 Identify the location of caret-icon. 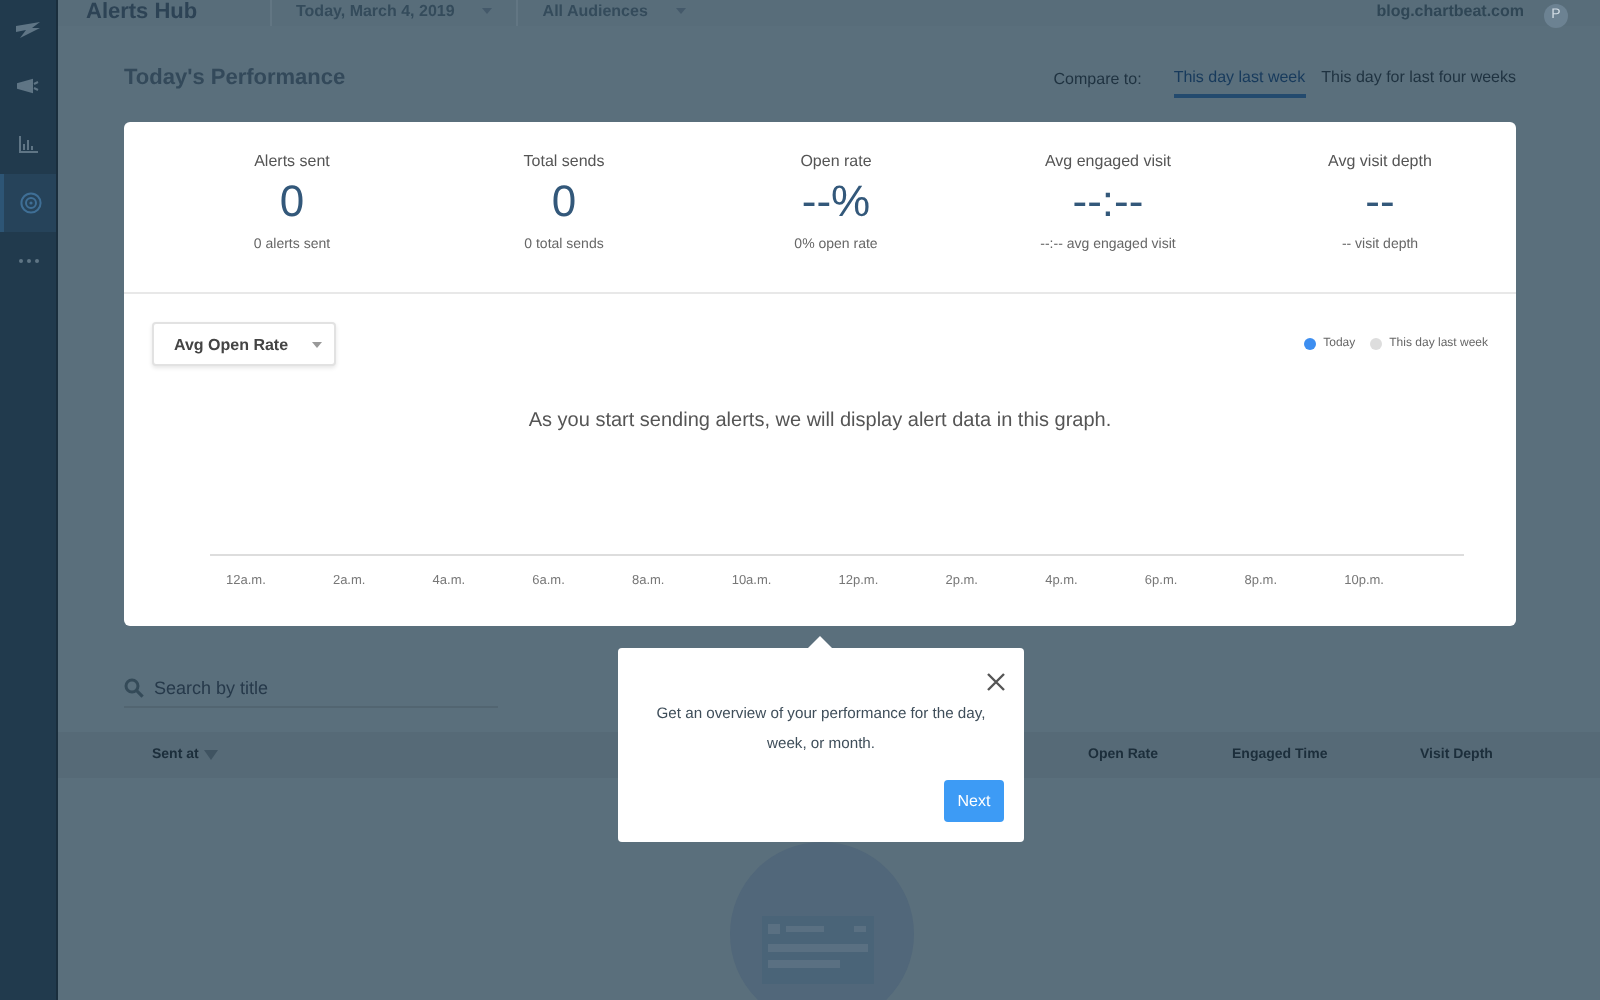
(317, 344).